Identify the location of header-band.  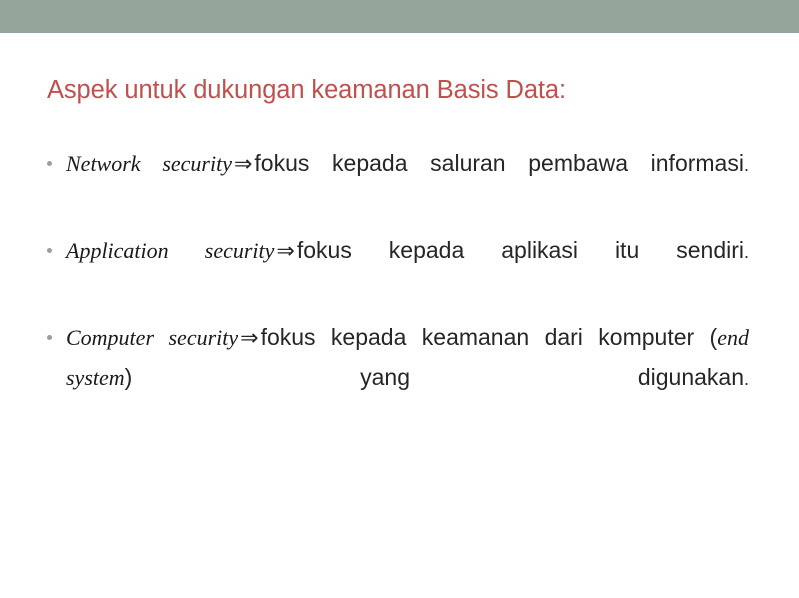
(399, 16).